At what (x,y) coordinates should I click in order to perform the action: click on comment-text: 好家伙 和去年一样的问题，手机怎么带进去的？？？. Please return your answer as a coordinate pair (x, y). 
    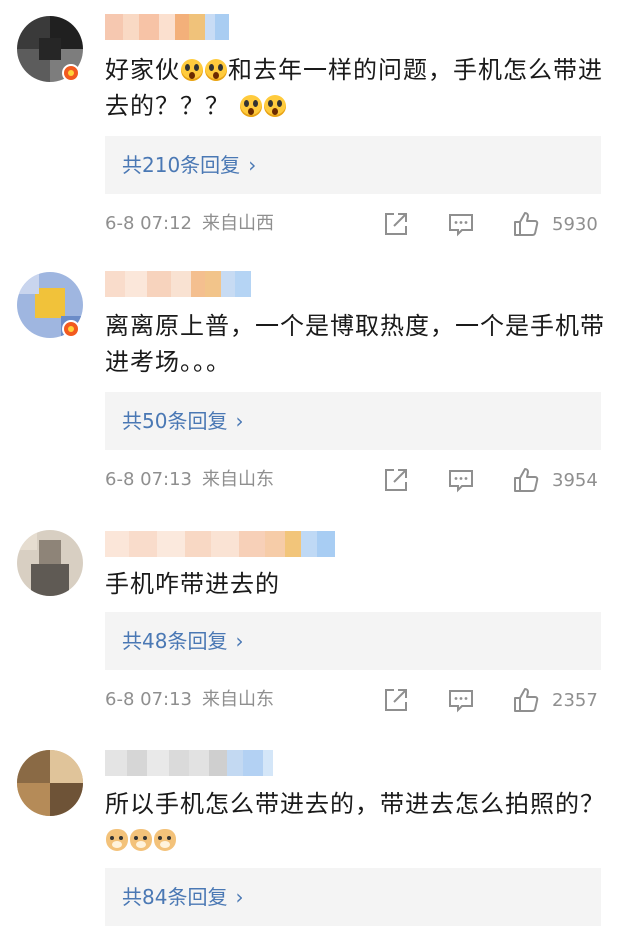
    Looking at the image, I should click on (355, 88).